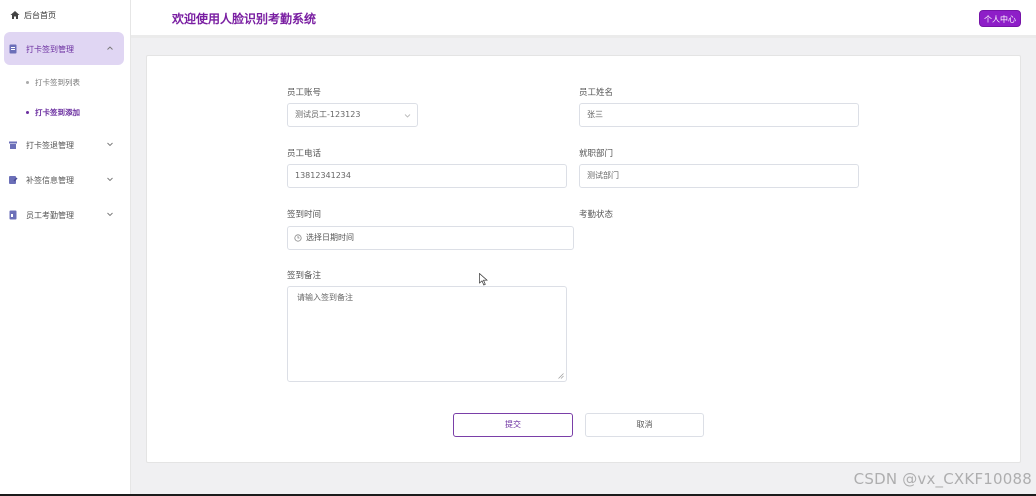 Image resolution: width=1036 pixels, height=496 pixels. I want to click on clock-icon, so click(298, 238).